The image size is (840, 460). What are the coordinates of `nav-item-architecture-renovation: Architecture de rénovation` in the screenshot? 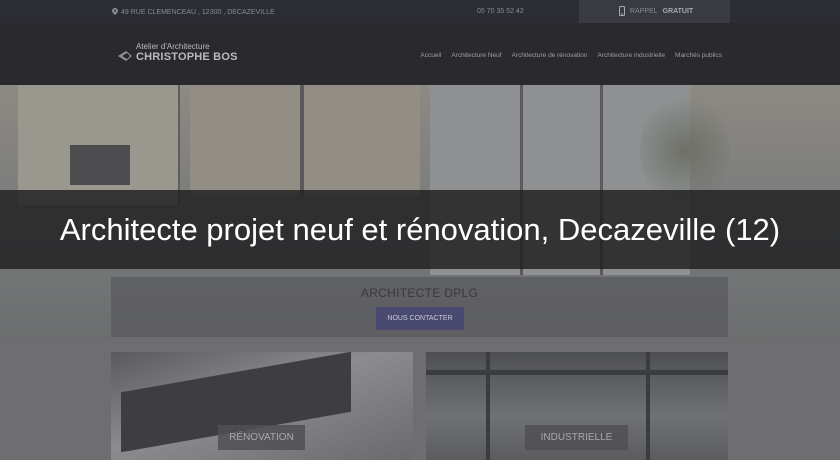 It's located at (550, 55).